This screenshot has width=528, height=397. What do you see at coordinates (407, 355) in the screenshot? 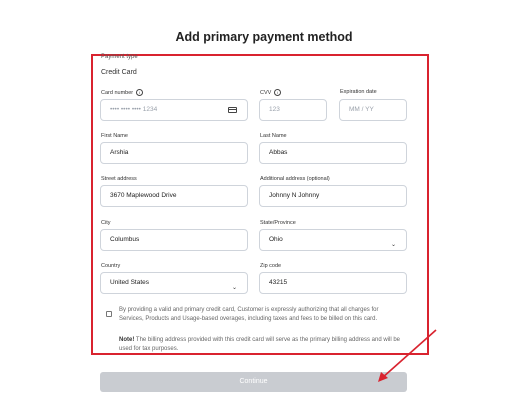
I see `annotation-arrow` at bounding box center [407, 355].